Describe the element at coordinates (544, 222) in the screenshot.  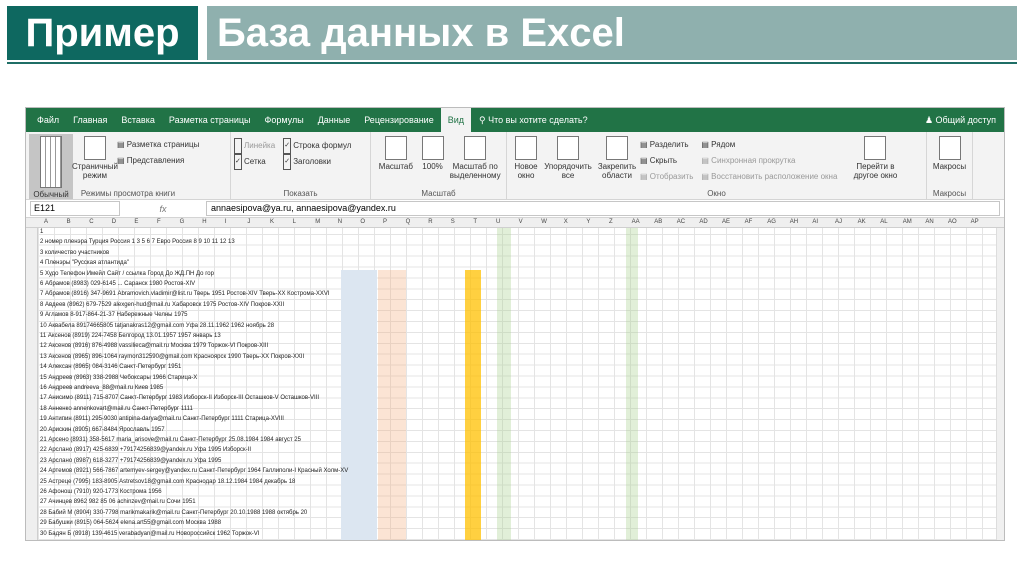
I see `column-header: W` at that location.